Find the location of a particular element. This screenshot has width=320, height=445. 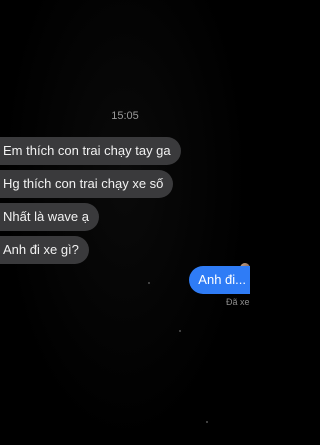

message-timestamp: 15:05 is located at coordinates (125, 116).